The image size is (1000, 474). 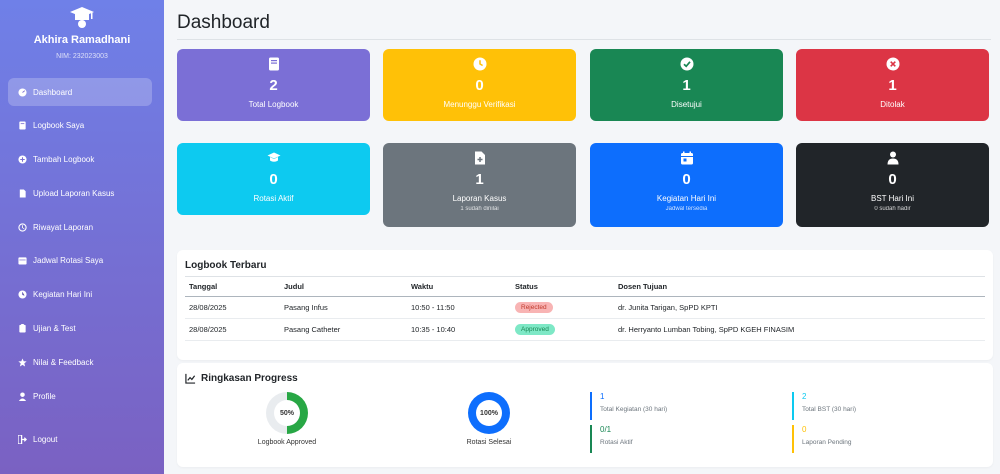 I want to click on sidebar-item-logbook-saya: Logbook Saya, so click(x=80, y=126).